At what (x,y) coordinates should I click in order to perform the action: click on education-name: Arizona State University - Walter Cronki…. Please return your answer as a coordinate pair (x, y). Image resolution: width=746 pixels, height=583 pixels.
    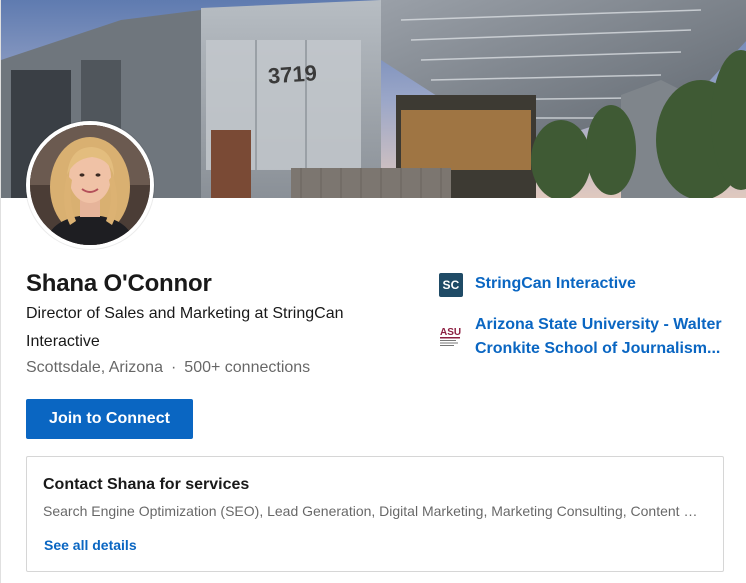
    Looking at the image, I should click on (600, 337).